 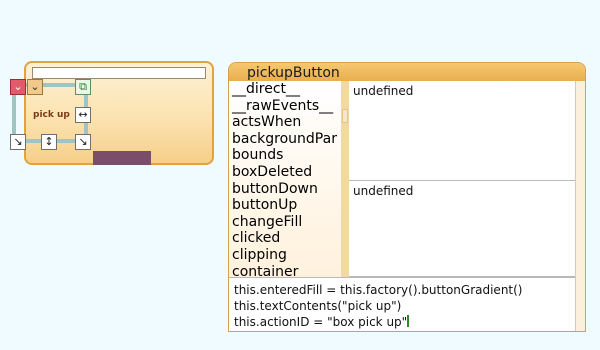 What do you see at coordinates (83, 115) in the screenshot?
I see `resize-horizontal-icon: ↔` at bounding box center [83, 115].